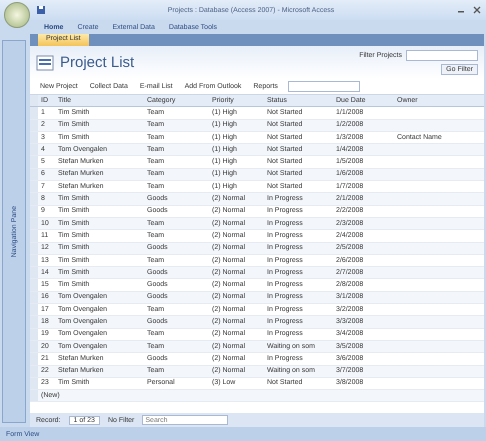 The image size is (486, 441). I want to click on select-all-button, so click(34, 100).